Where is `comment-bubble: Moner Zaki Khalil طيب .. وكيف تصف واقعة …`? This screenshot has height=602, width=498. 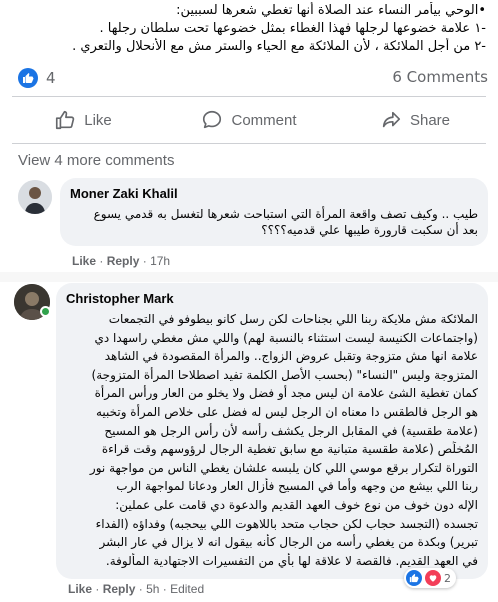 comment-bubble: Moner Zaki Khalil طيب .. وكيف تصف واقعة … is located at coordinates (274, 212).